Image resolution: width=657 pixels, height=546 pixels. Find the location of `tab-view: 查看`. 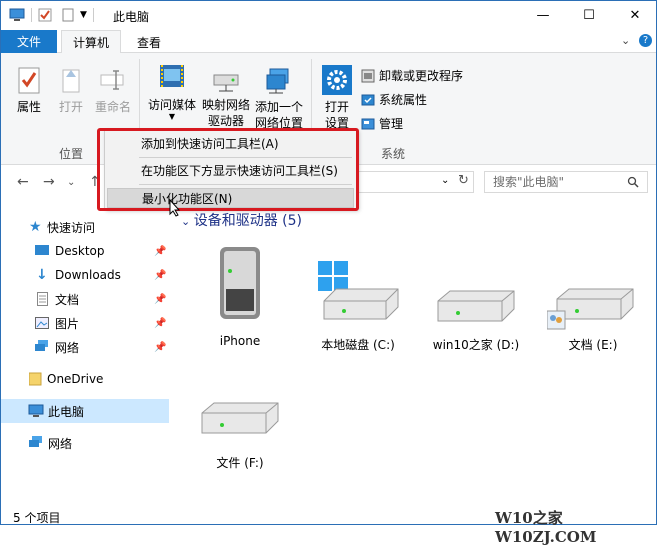

tab-view: 查看 is located at coordinates (149, 42).